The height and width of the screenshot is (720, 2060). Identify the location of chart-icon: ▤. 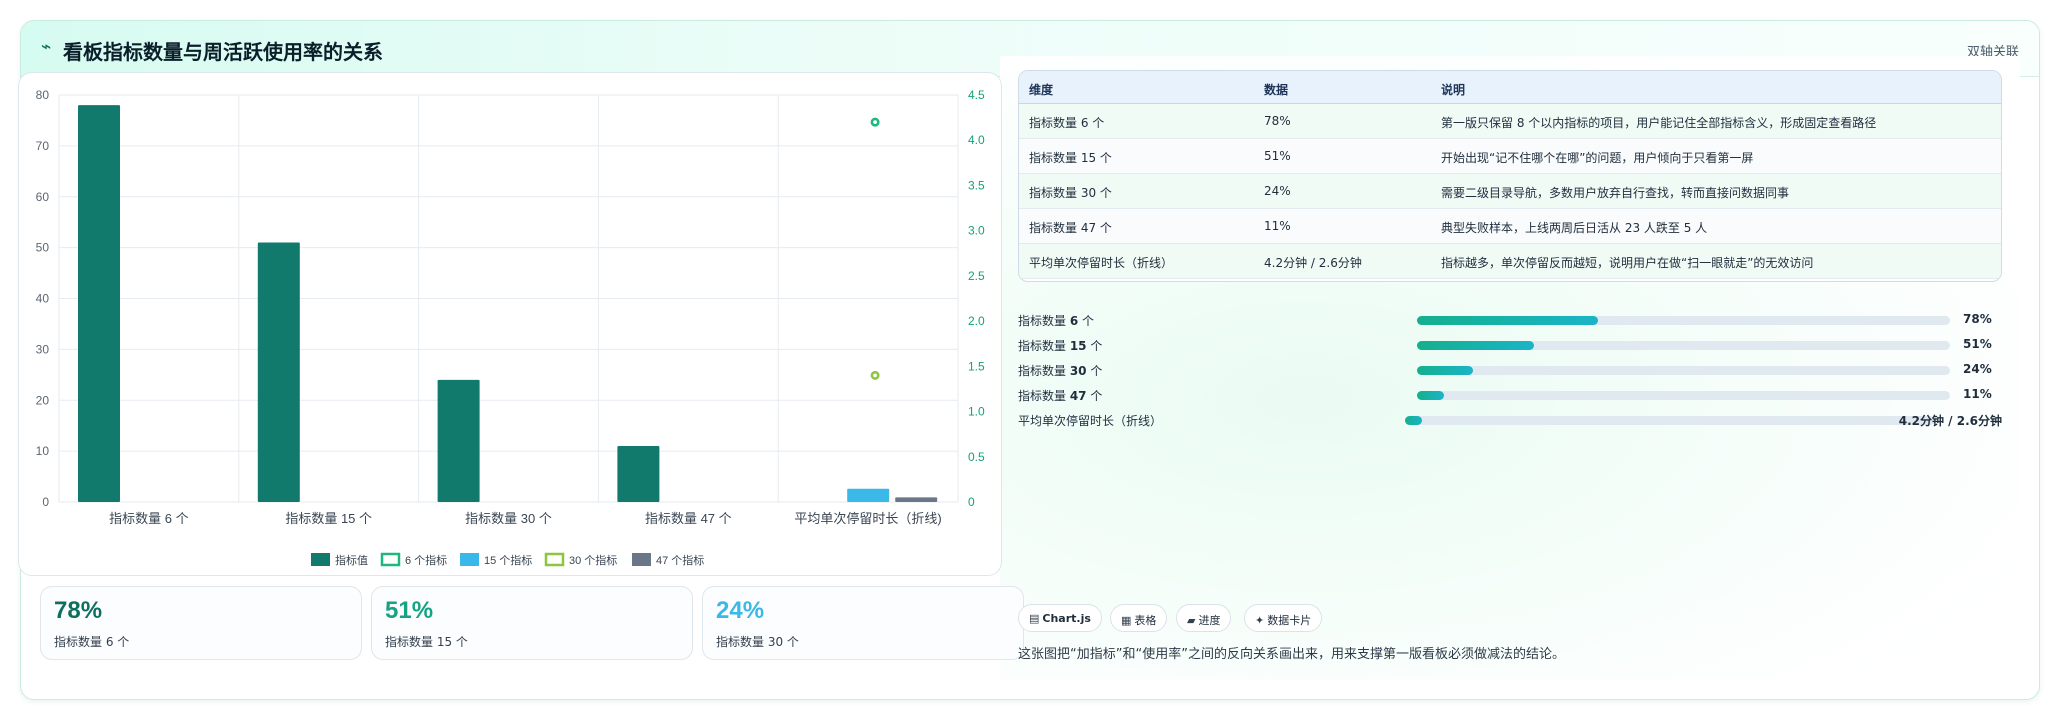
(1034, 618).